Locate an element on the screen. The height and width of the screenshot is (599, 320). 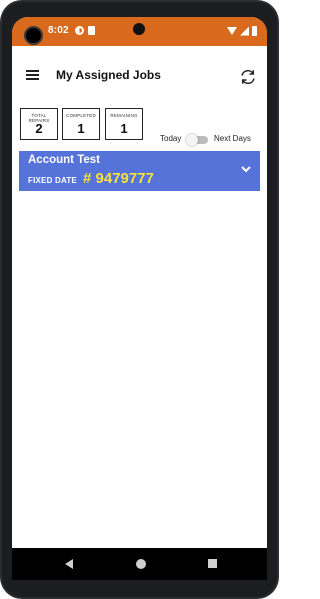
app-bar: My Assigned Jobs is located at coordinates (139, 71).